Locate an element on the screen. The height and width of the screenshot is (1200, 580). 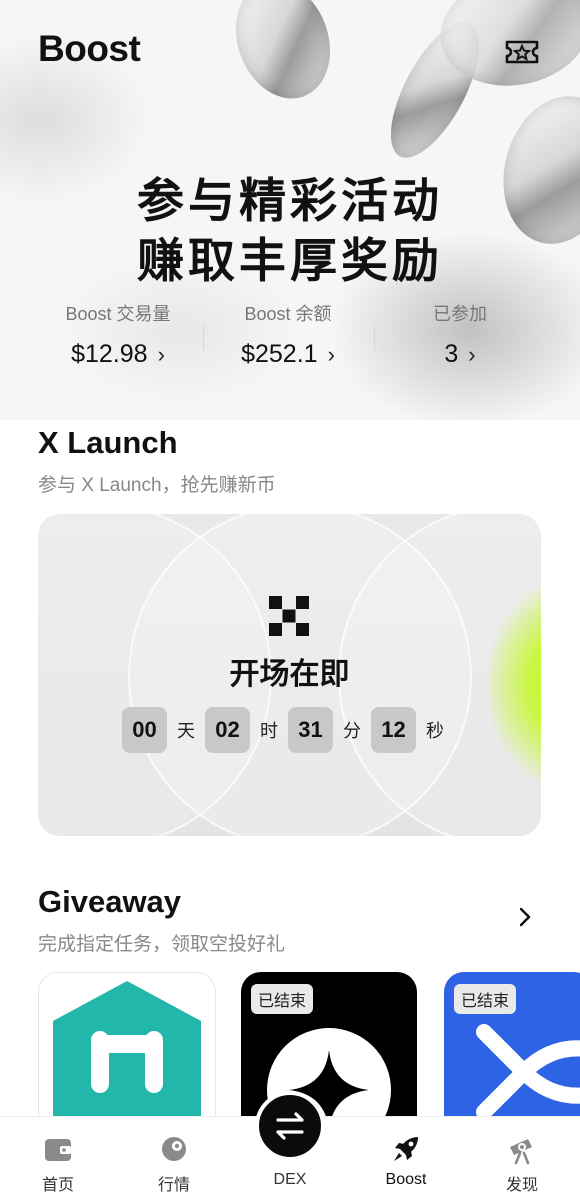
x-launch-subtitle: 参与 X Launch，抢先赚新币 is located at coordinates (157, 485).